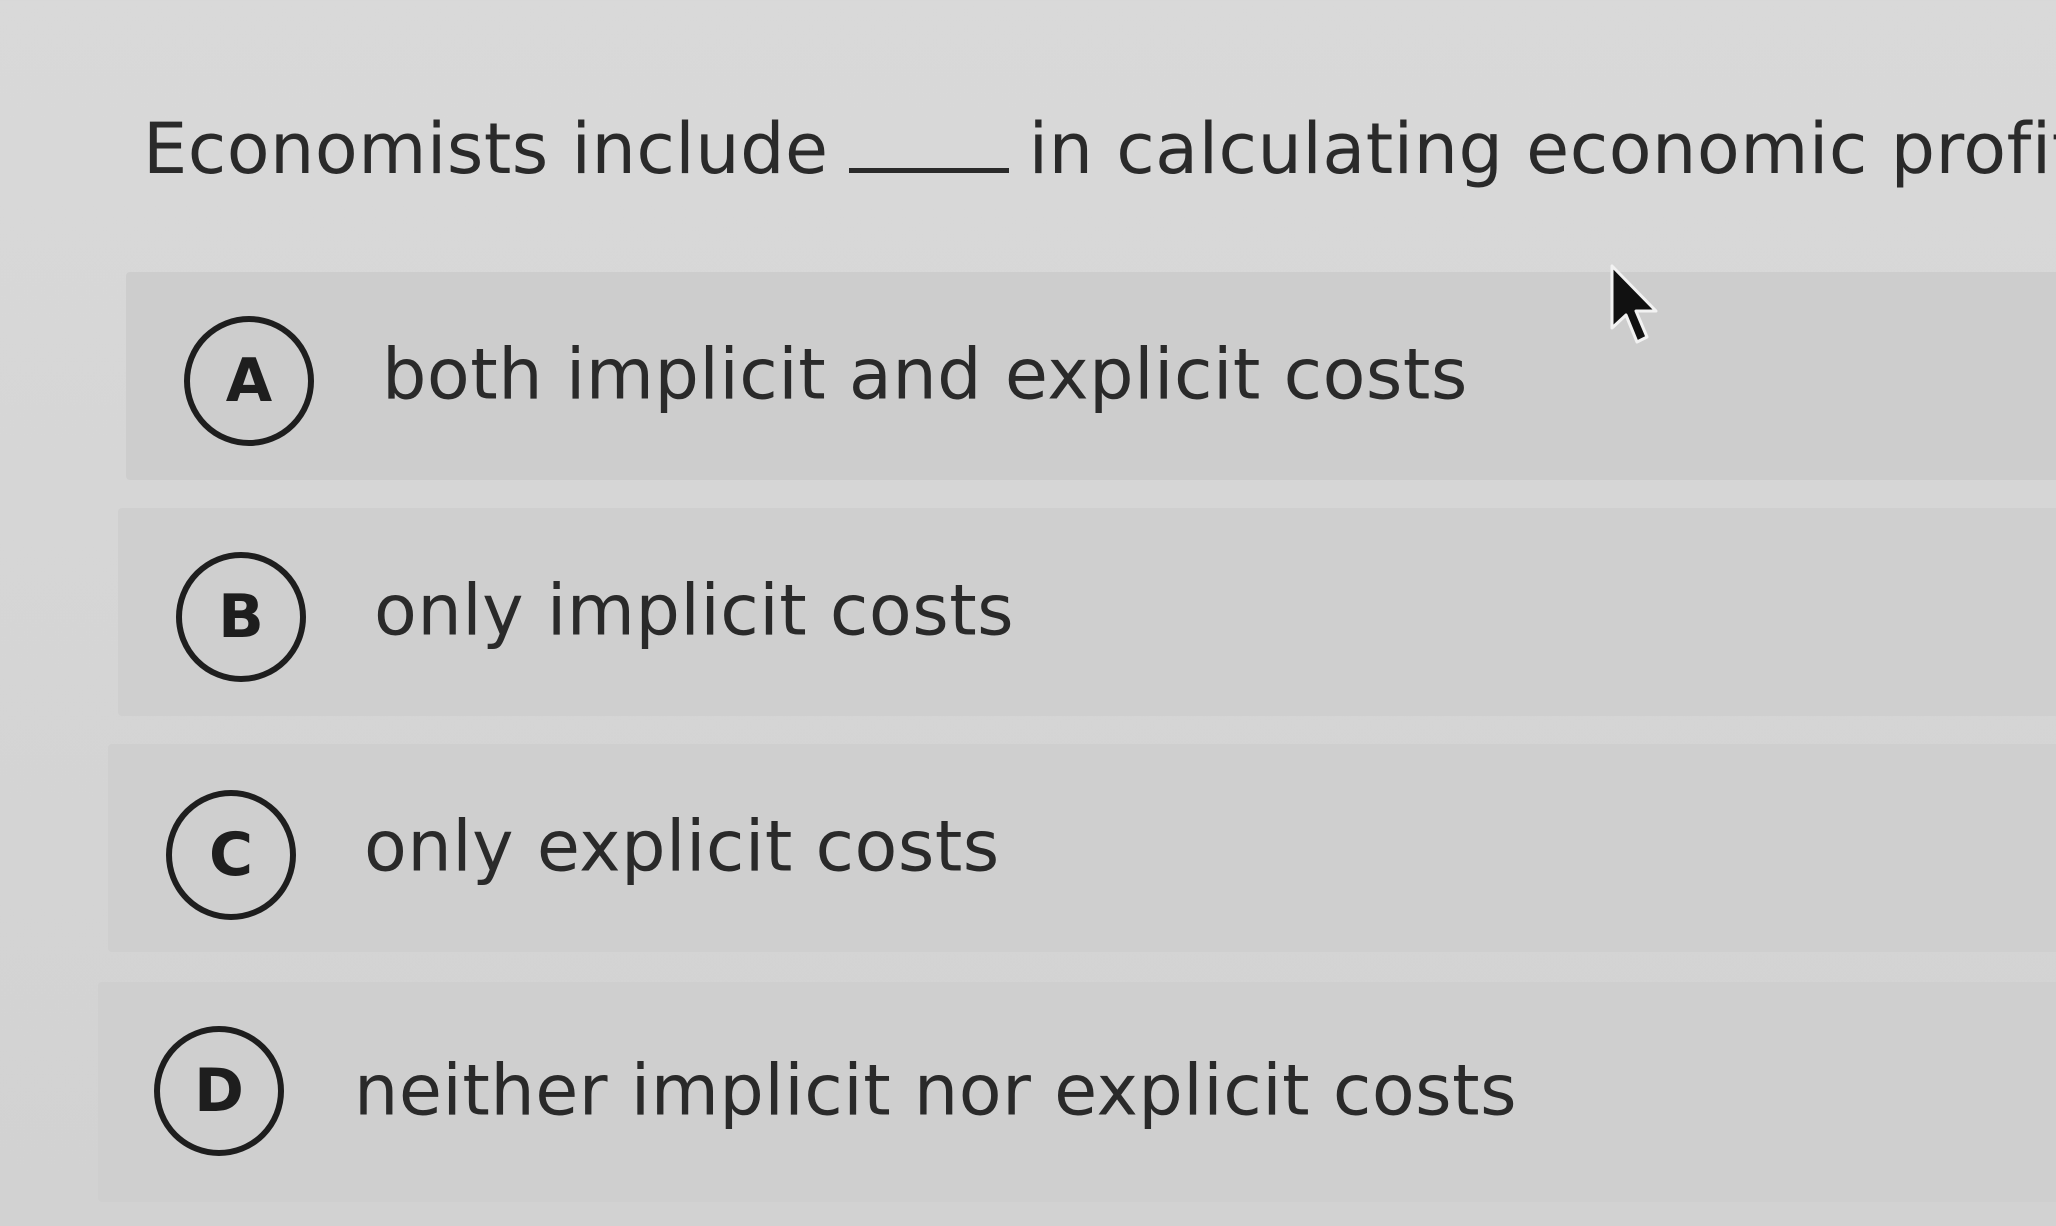 The width and height of the screenshot is (2056, 1226). I want to click on option-a-label: both implicit and explicit costs, so click(925, 374).